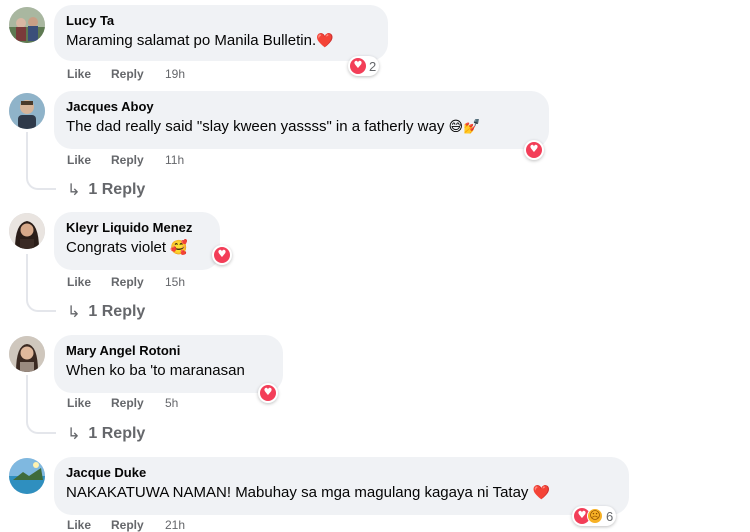 The height and width of the screenshot is (532, 750). I want to click on comment-text: Maraming salamat po Manila Bulletin.❤️, so click(200, 40).